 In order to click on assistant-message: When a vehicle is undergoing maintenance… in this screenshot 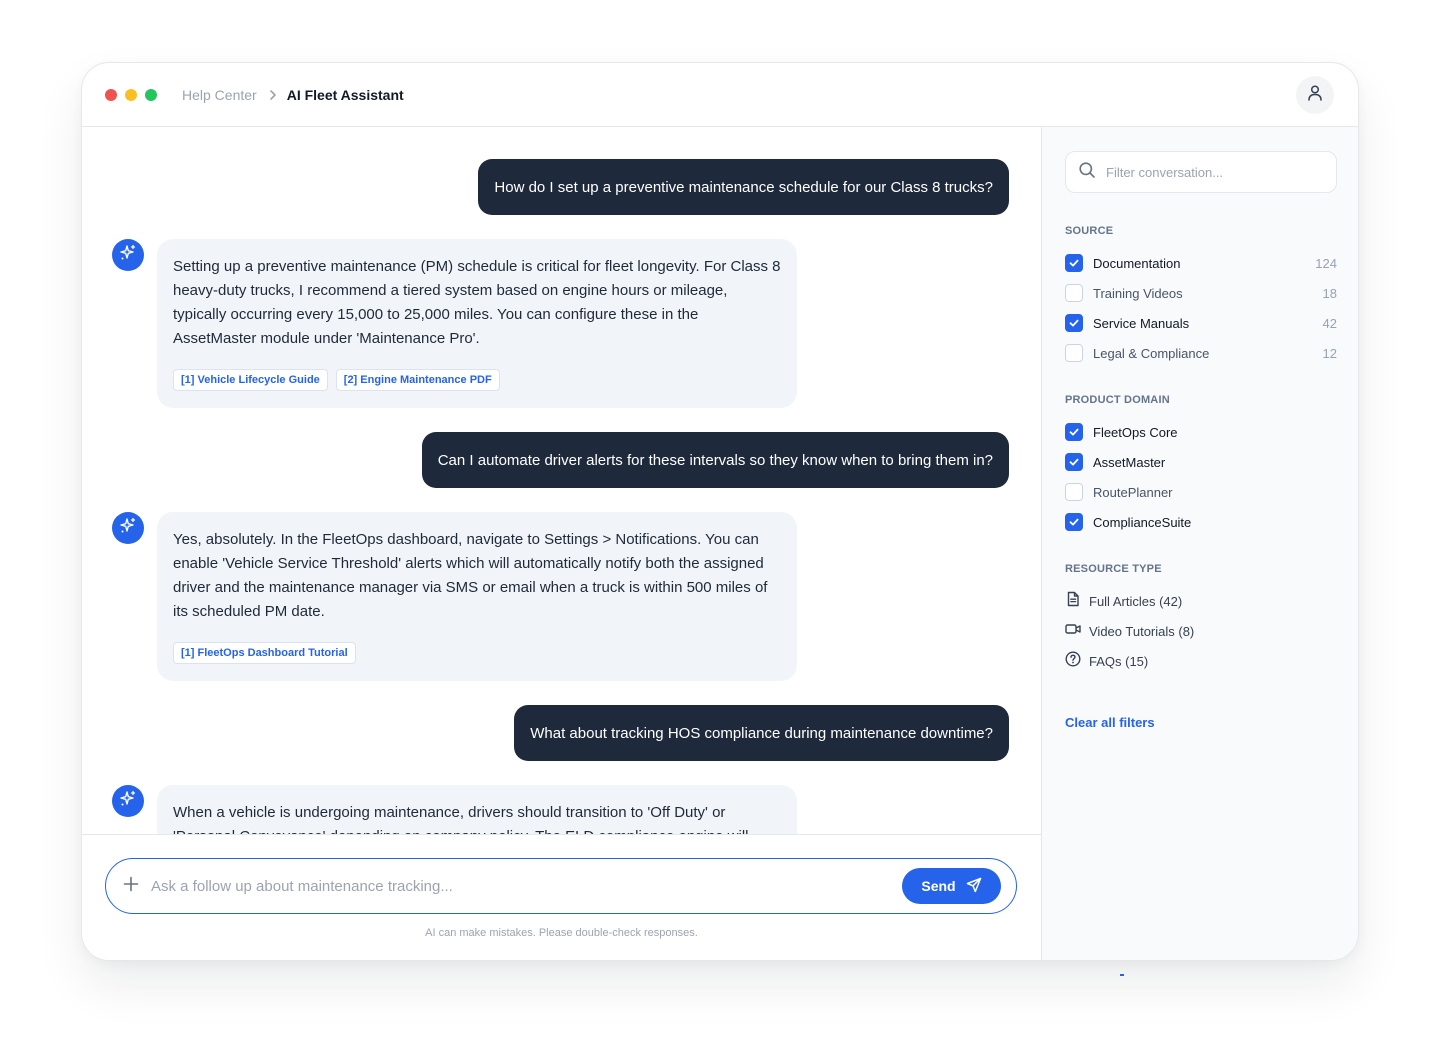, I will do `click(477, 809)`.